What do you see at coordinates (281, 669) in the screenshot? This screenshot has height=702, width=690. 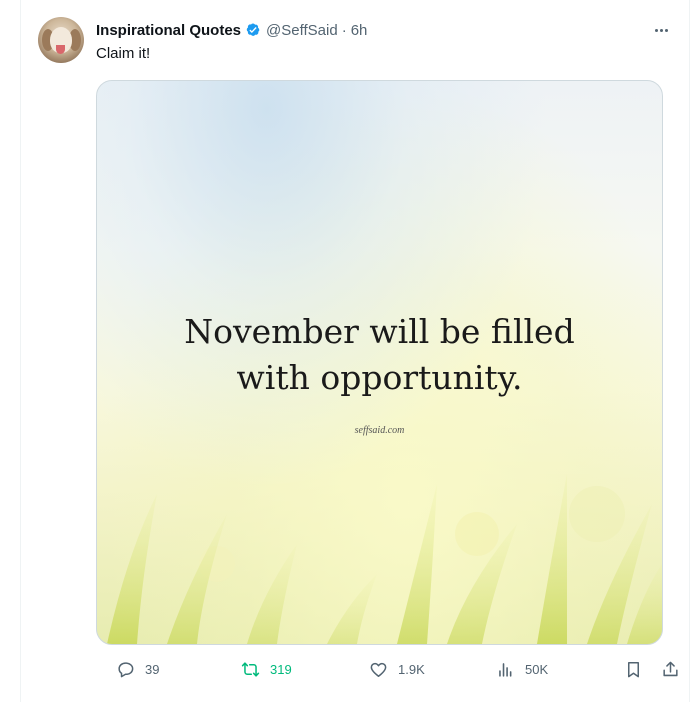 I see `retweet-count: 319` at bounding box center [281, 669].